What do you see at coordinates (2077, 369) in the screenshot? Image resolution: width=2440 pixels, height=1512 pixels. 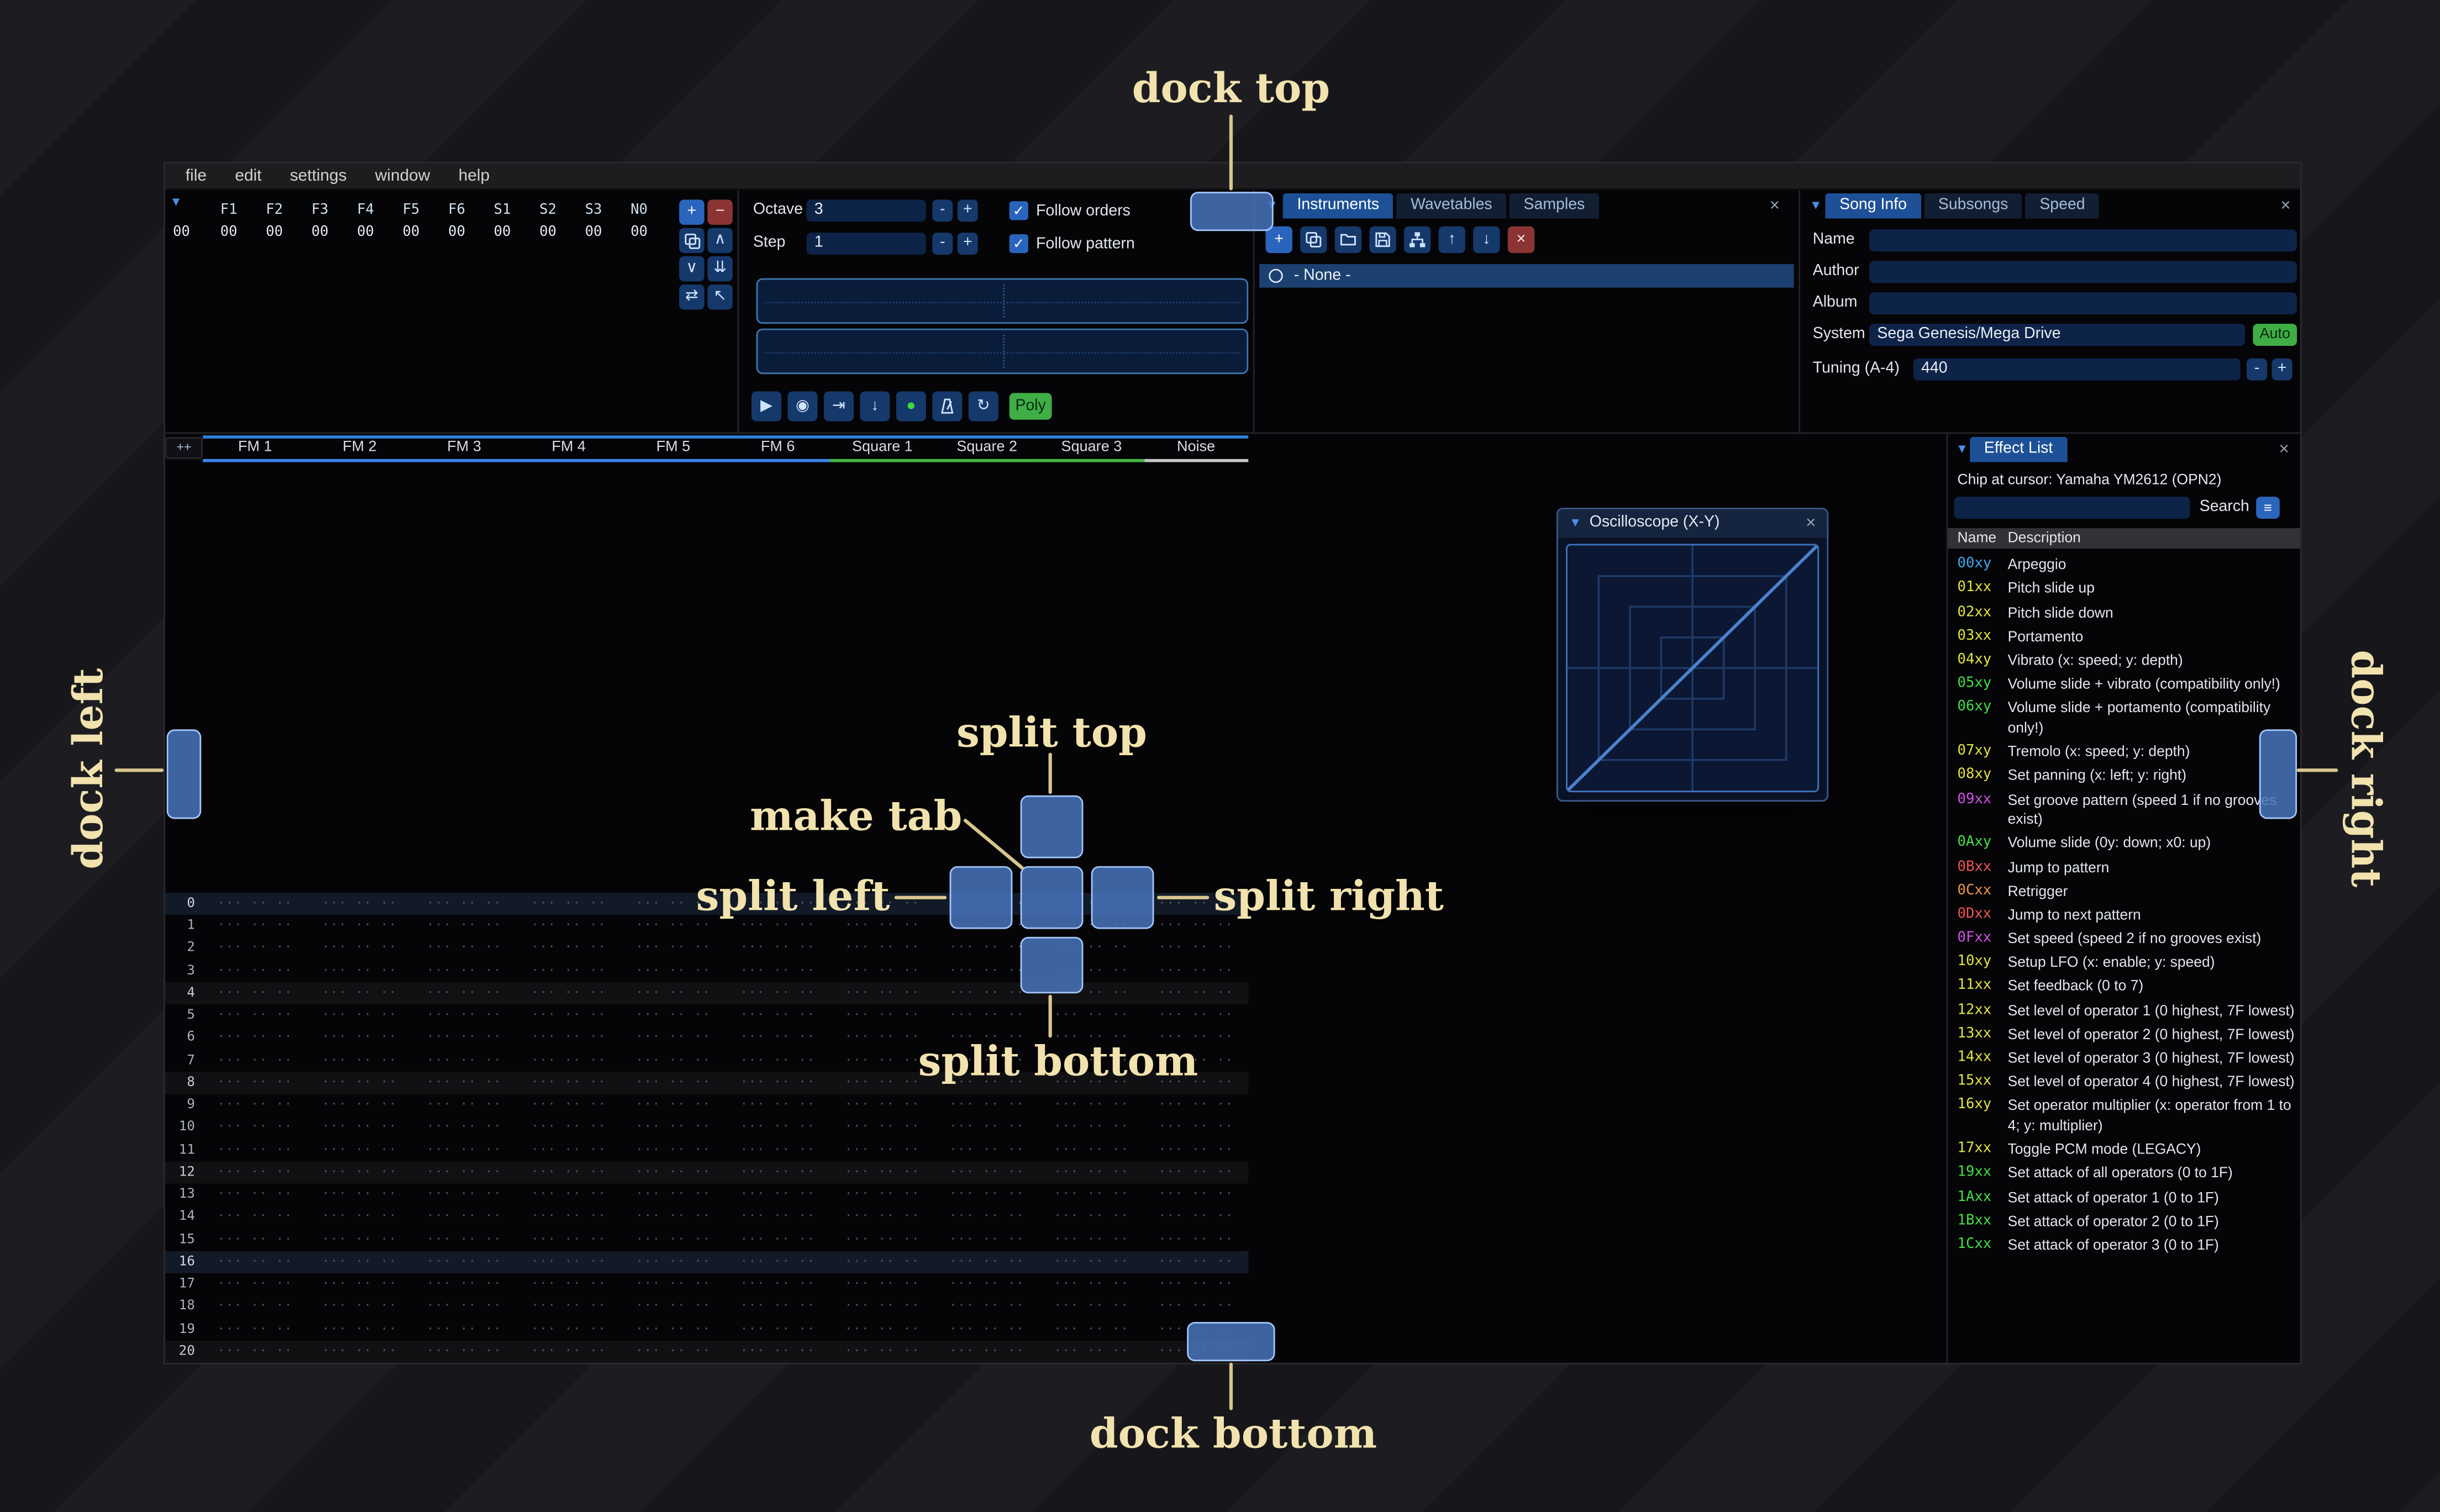 I see `tuning-input: 440` at bounding box center [2077, 369].